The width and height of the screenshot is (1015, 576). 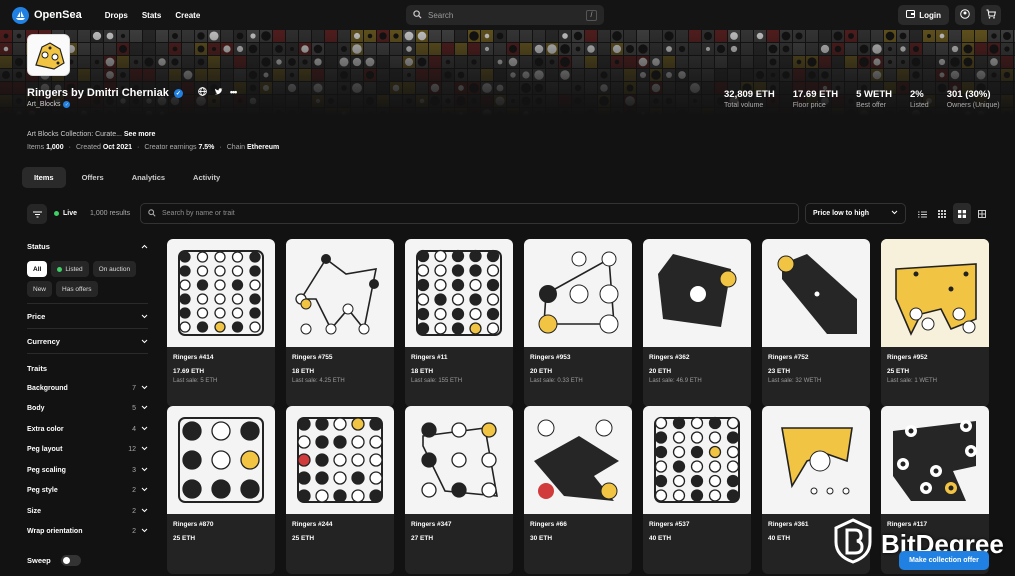 What do you see at coordinates (206, 177) in the screenshot?
I see `tab-activity: Activity` at bounding box center [206, 177].